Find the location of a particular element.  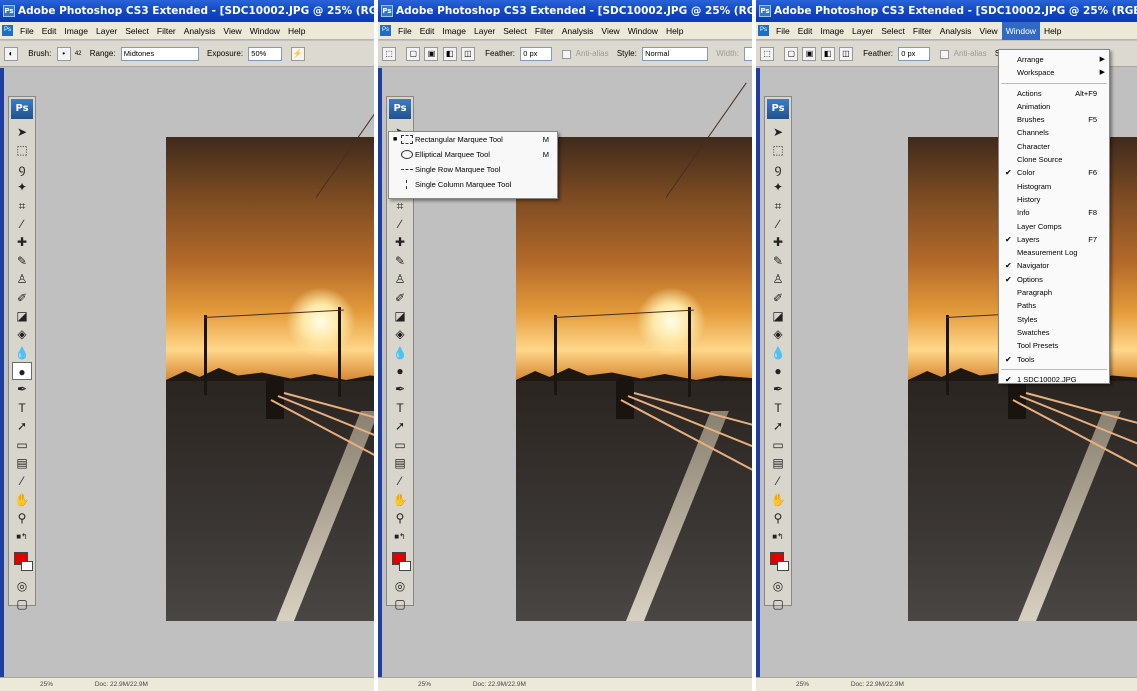

history-brush-icon: ✐ is located at coordinates (400, 298).